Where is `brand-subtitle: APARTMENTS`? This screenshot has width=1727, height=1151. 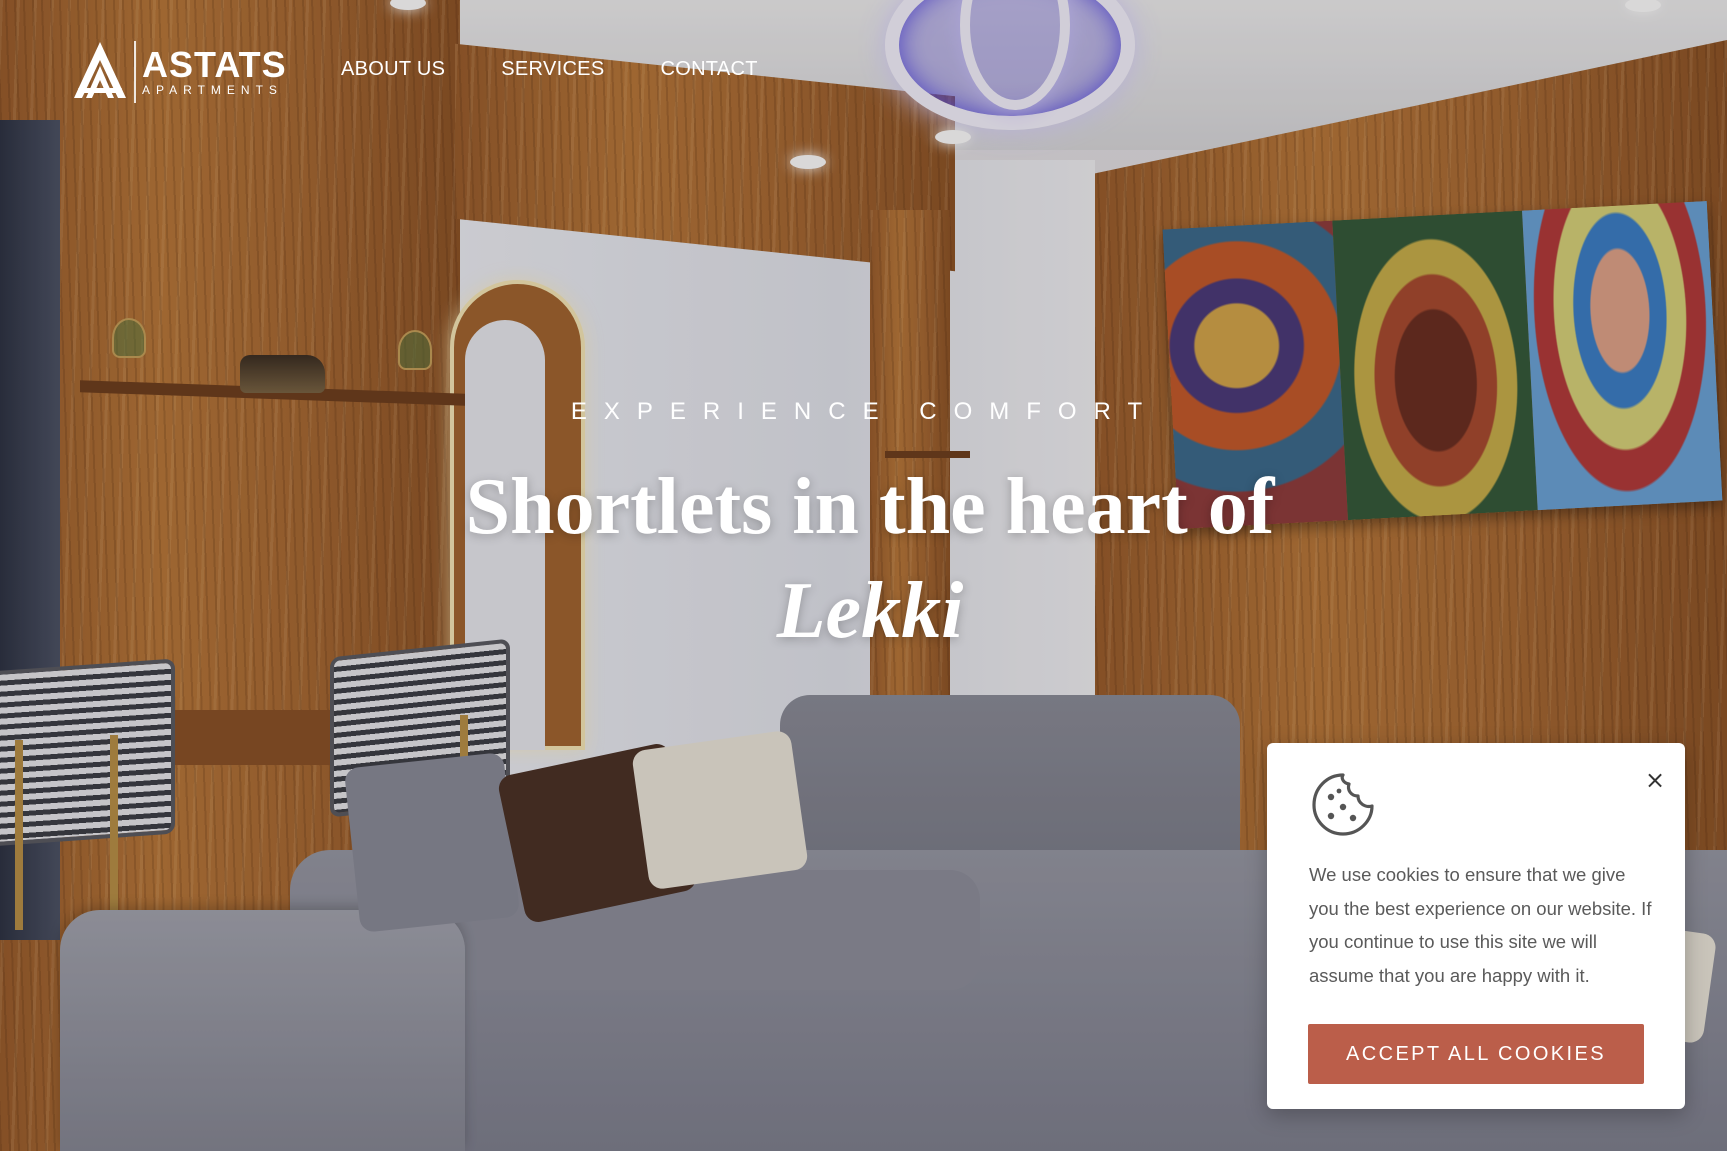 brand-subtitle: APARTMENTS is located at coordinates (212, 90).